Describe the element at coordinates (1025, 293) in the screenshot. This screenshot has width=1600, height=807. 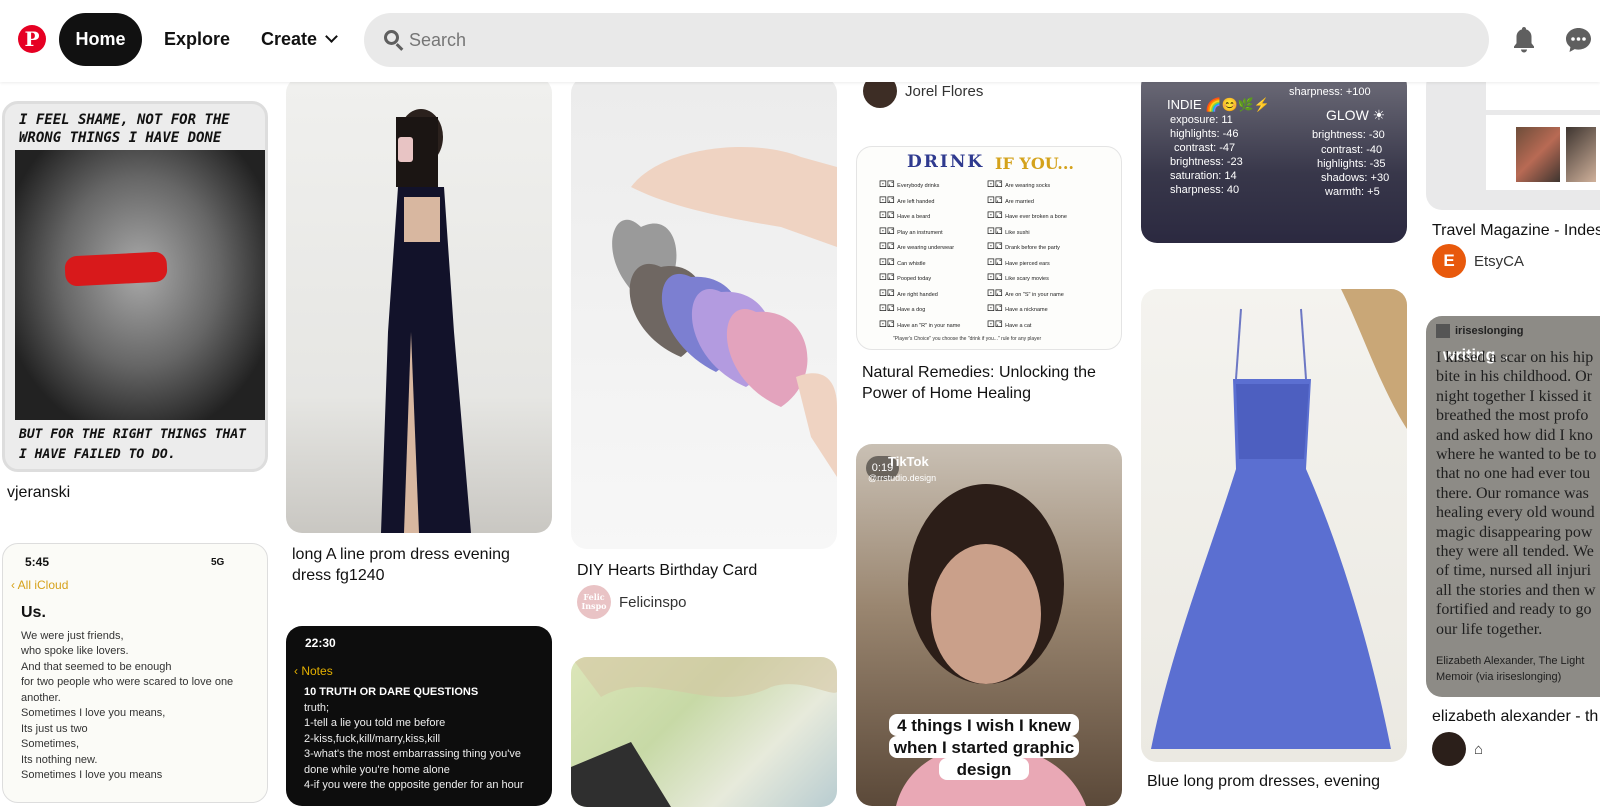
I see `drink-rule: ⚀⚁ Are on "S" in your name` at that location.